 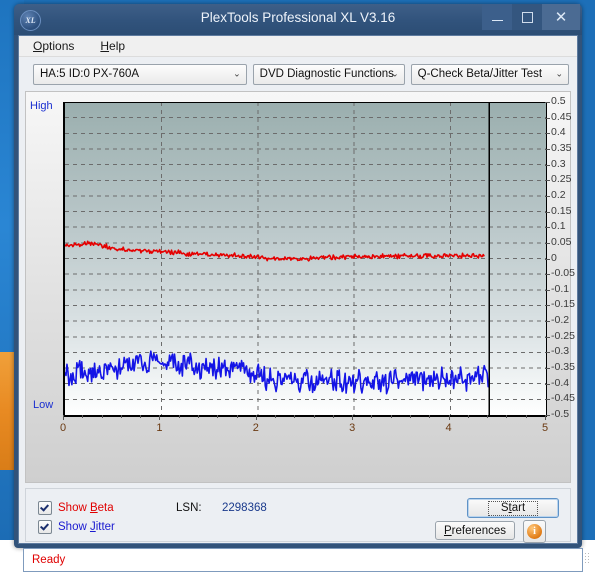 What do you see at coordinates (105, 527) in the screenshot?
I see `show-jitter-label-post: itter` at bounding box center [105, 527].